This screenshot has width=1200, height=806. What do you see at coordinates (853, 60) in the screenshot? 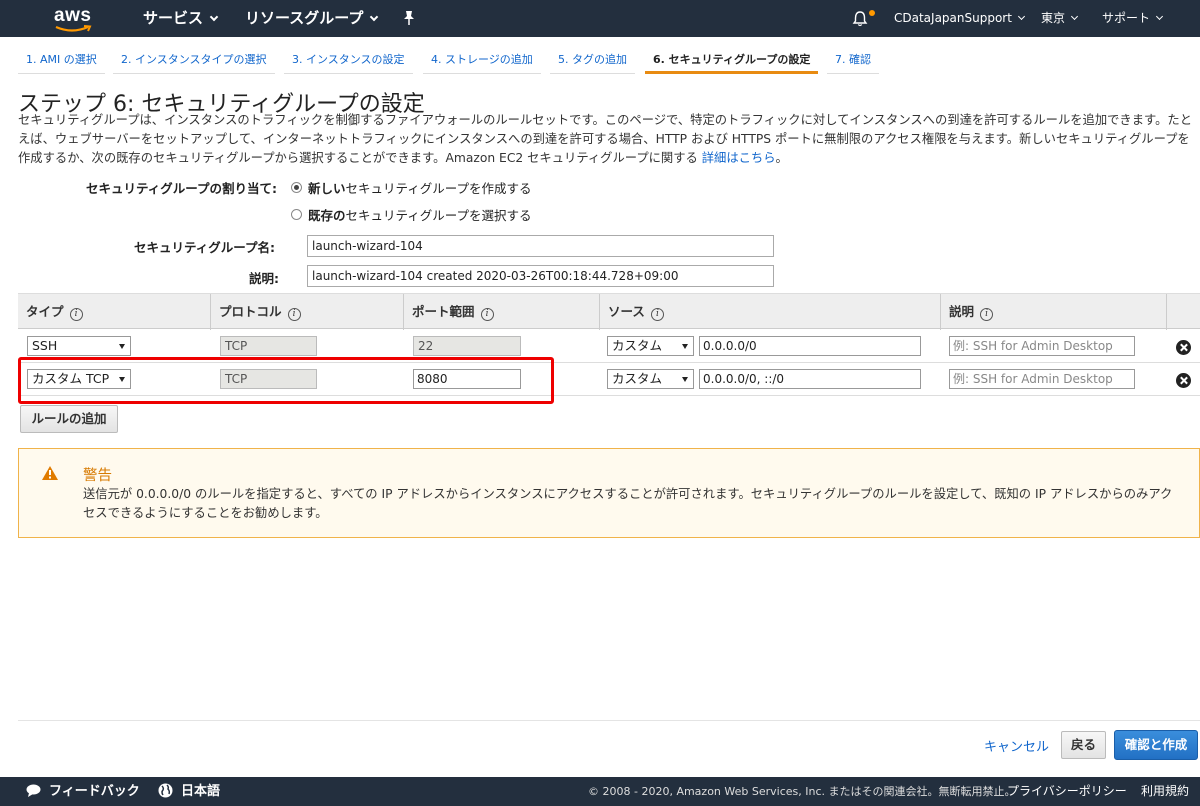
I see `tab-review: 7. 確認` at bounding box center [853, 60].